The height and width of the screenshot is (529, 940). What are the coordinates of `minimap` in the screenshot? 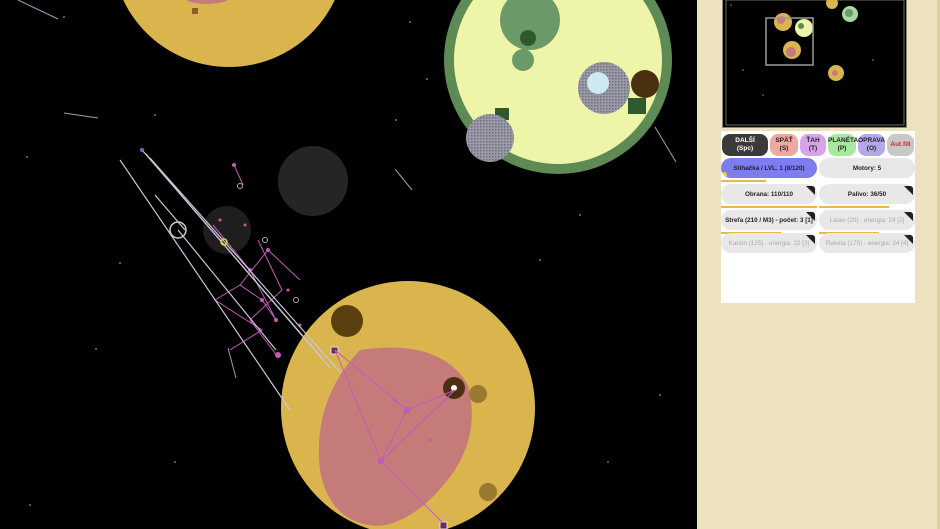 It's located at (814, 64).